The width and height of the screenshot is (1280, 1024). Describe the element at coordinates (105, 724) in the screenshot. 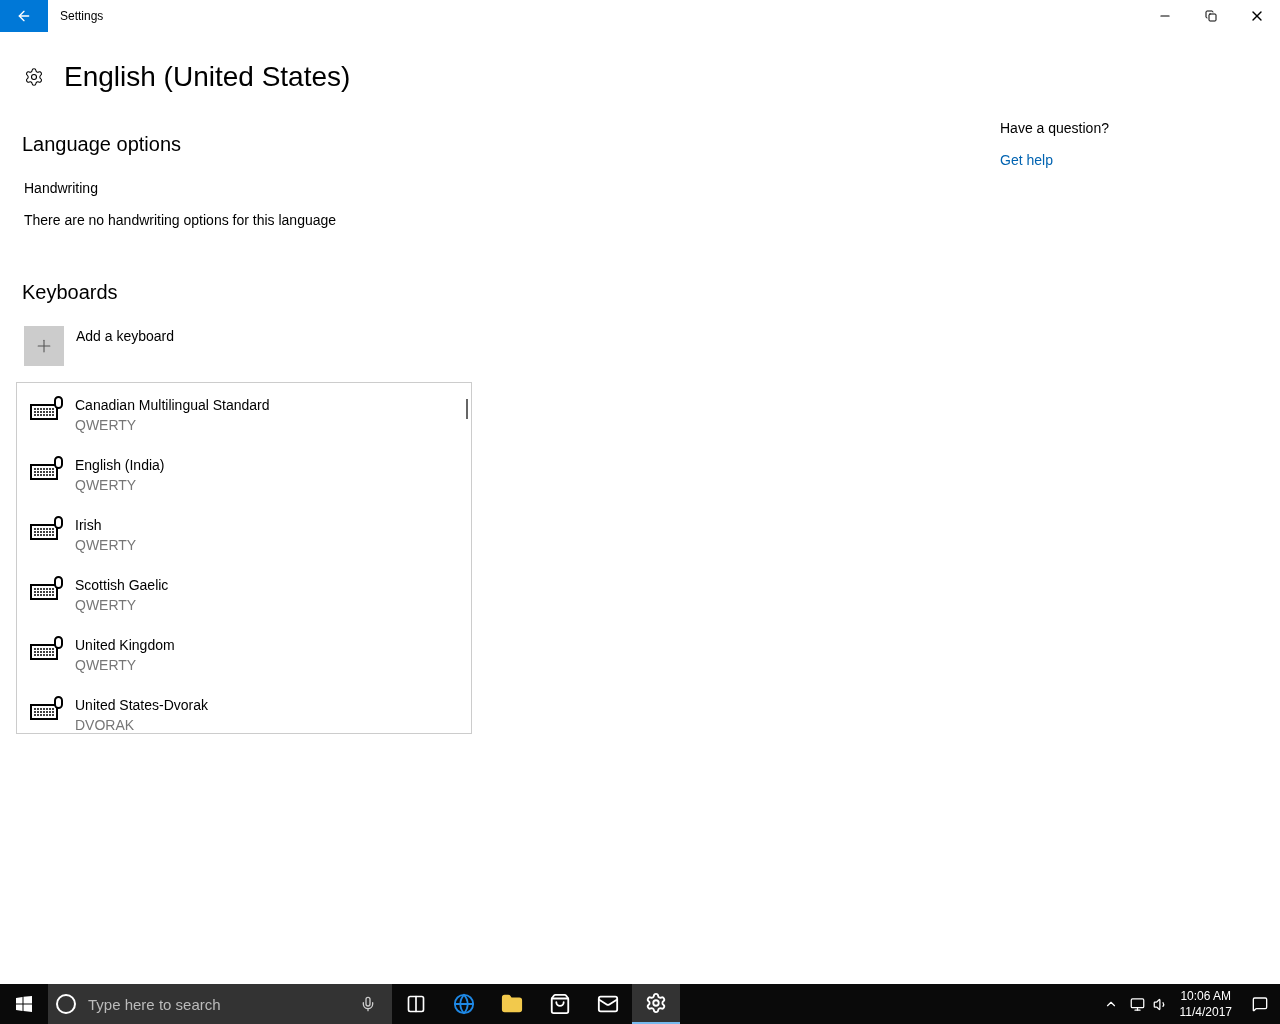

I see `keyboard-layout: DVORAK` at that location.